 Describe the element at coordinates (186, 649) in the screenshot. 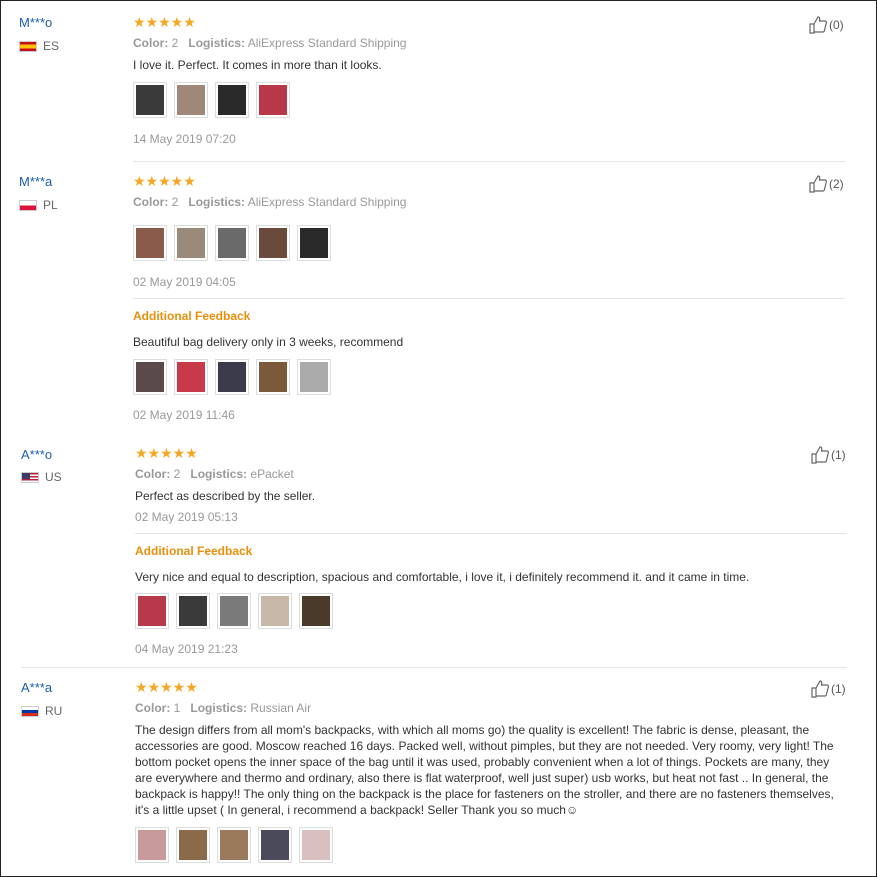

I see `additional-feedback-date: 04 May 2019 21:23` at that location.